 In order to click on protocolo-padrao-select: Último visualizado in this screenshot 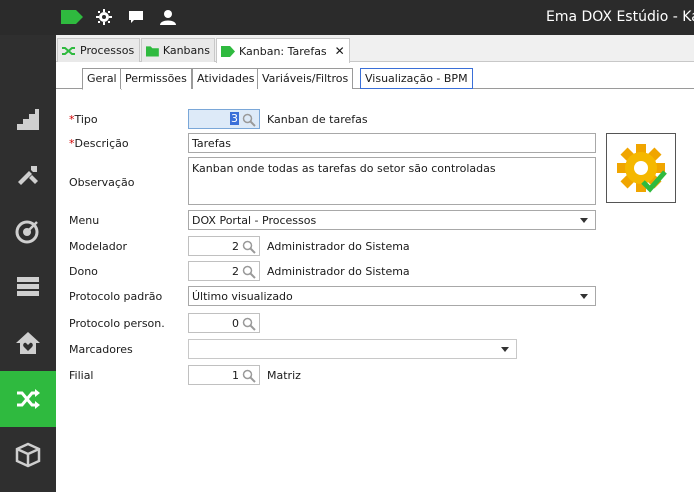, I will do `click(392, 296)`.